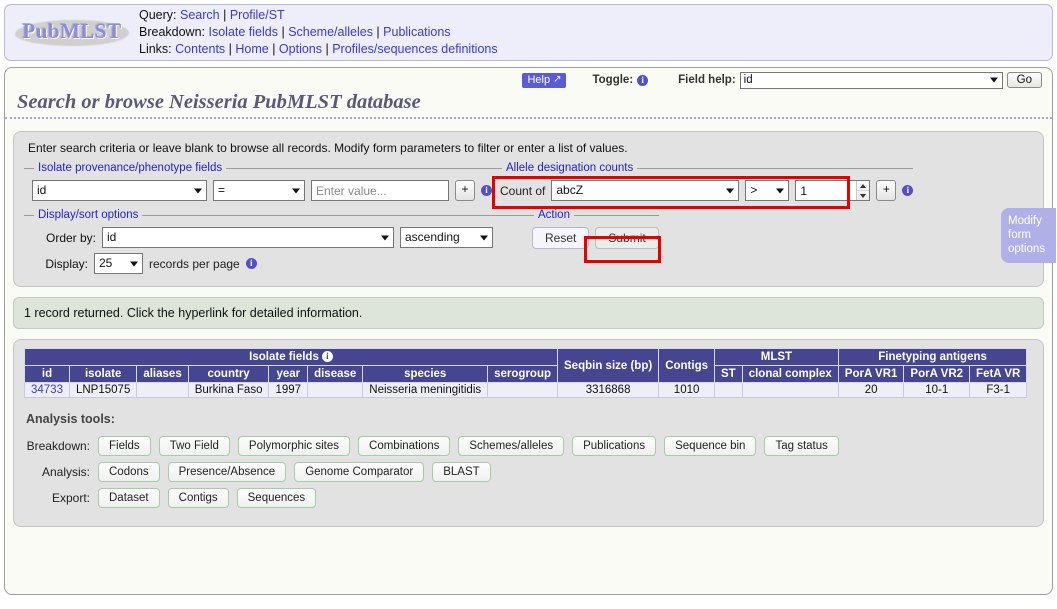  Describe the element at coordinates (72, 30) in the screenshot. I see `logo-text: PubMLST` at that location.